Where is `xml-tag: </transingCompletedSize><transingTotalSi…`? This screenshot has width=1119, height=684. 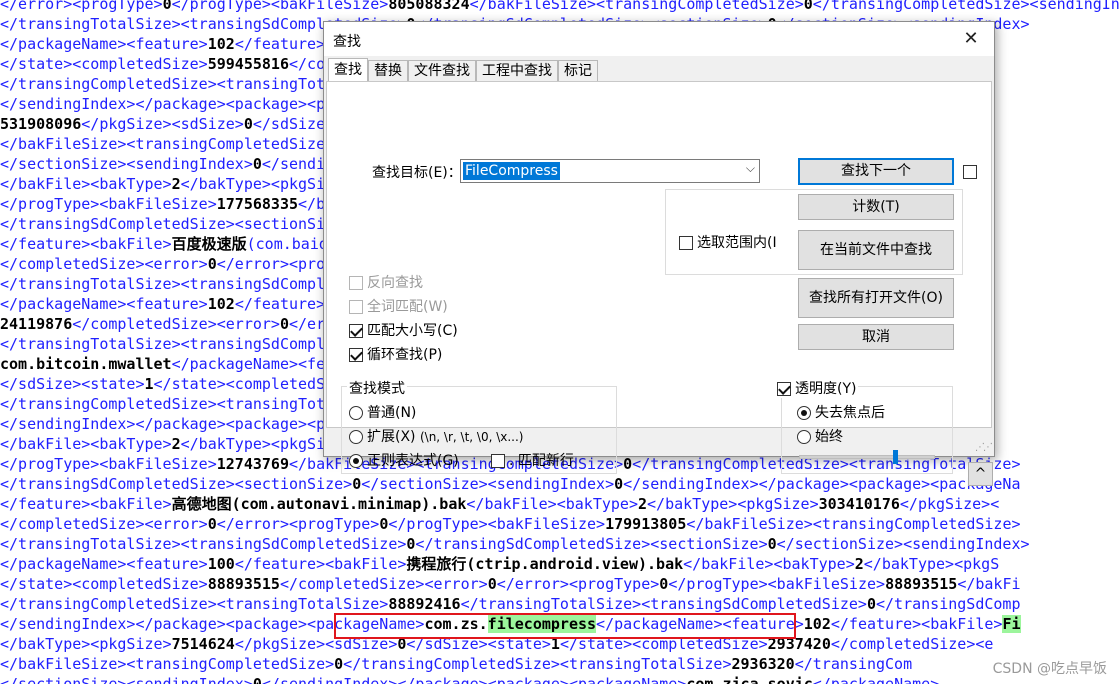
xml-tag: </transingCompletedSize><transingTotalSi… is located at coordinates (537, 664).